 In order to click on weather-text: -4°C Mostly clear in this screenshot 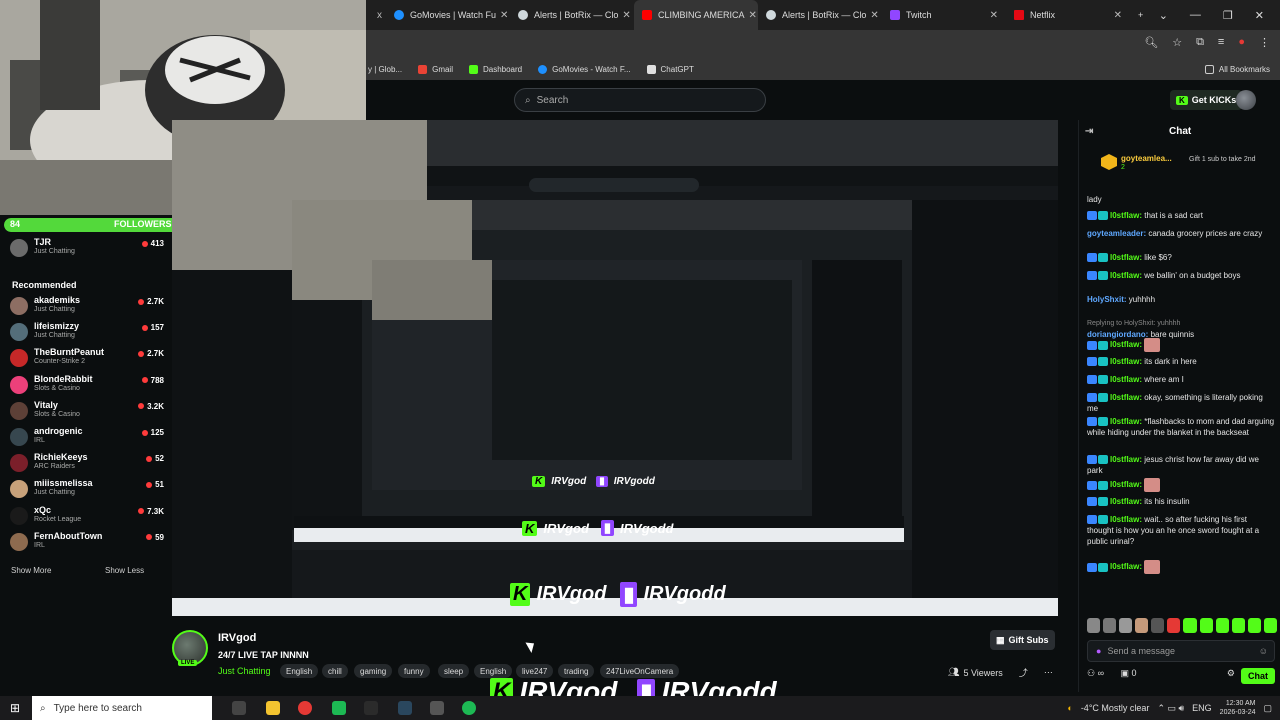, I will do `click(1115, 708)`.